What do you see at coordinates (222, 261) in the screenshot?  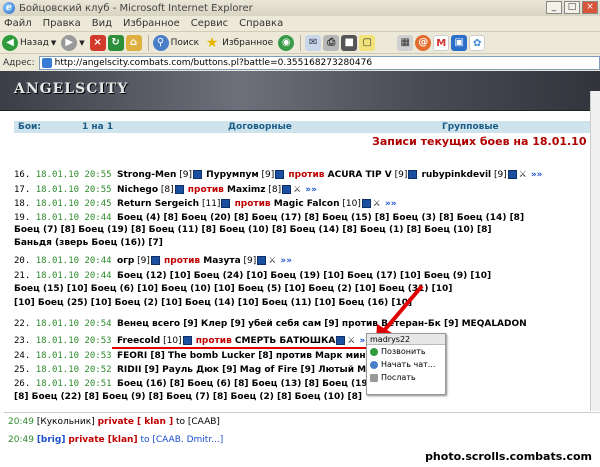 I see `fighter-name: Мазута` at bounding box center [222, 261].